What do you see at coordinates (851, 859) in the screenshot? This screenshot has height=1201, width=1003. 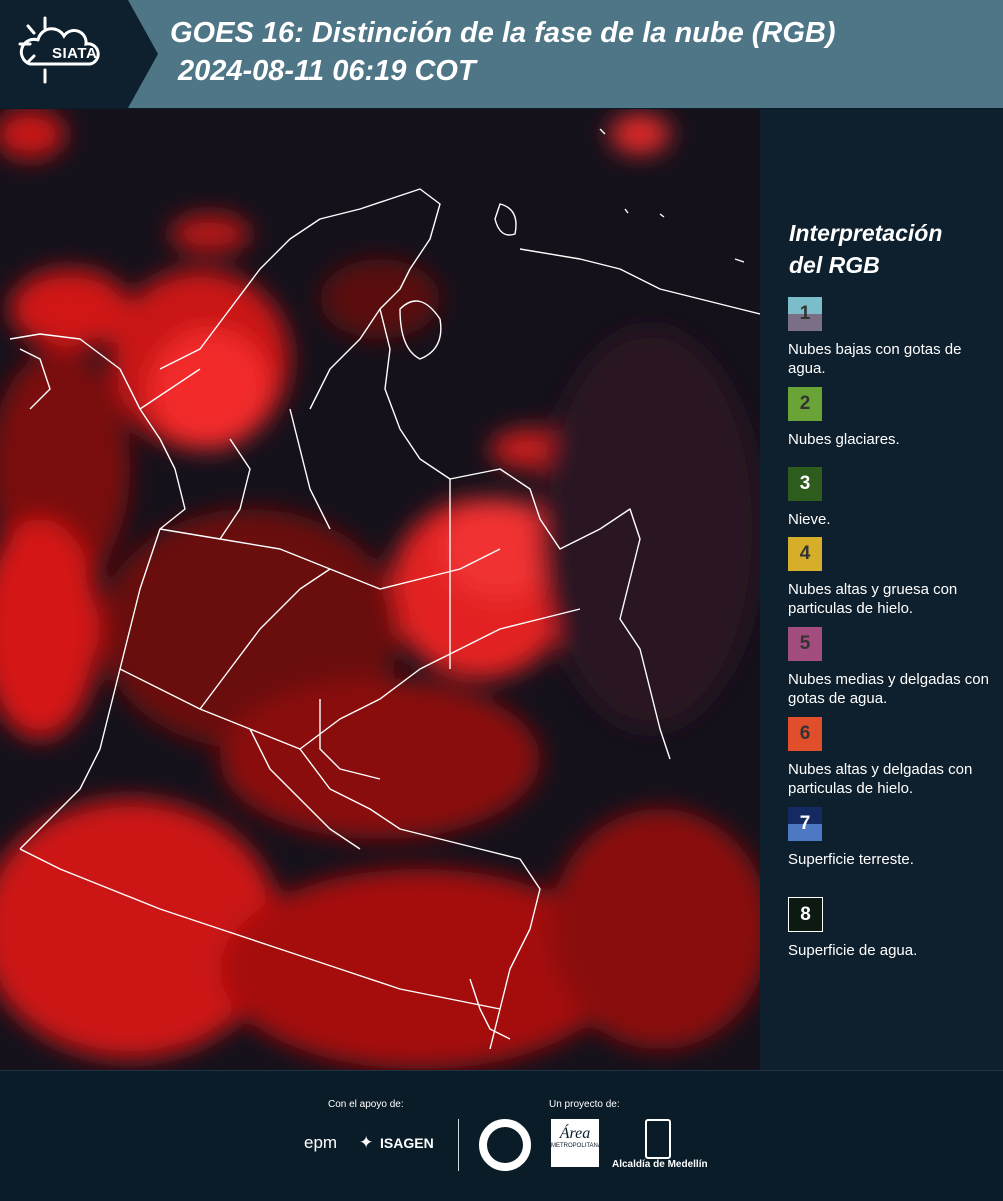 I see `legend-label: Superficie terreste.` at bounding box center [851, 859].